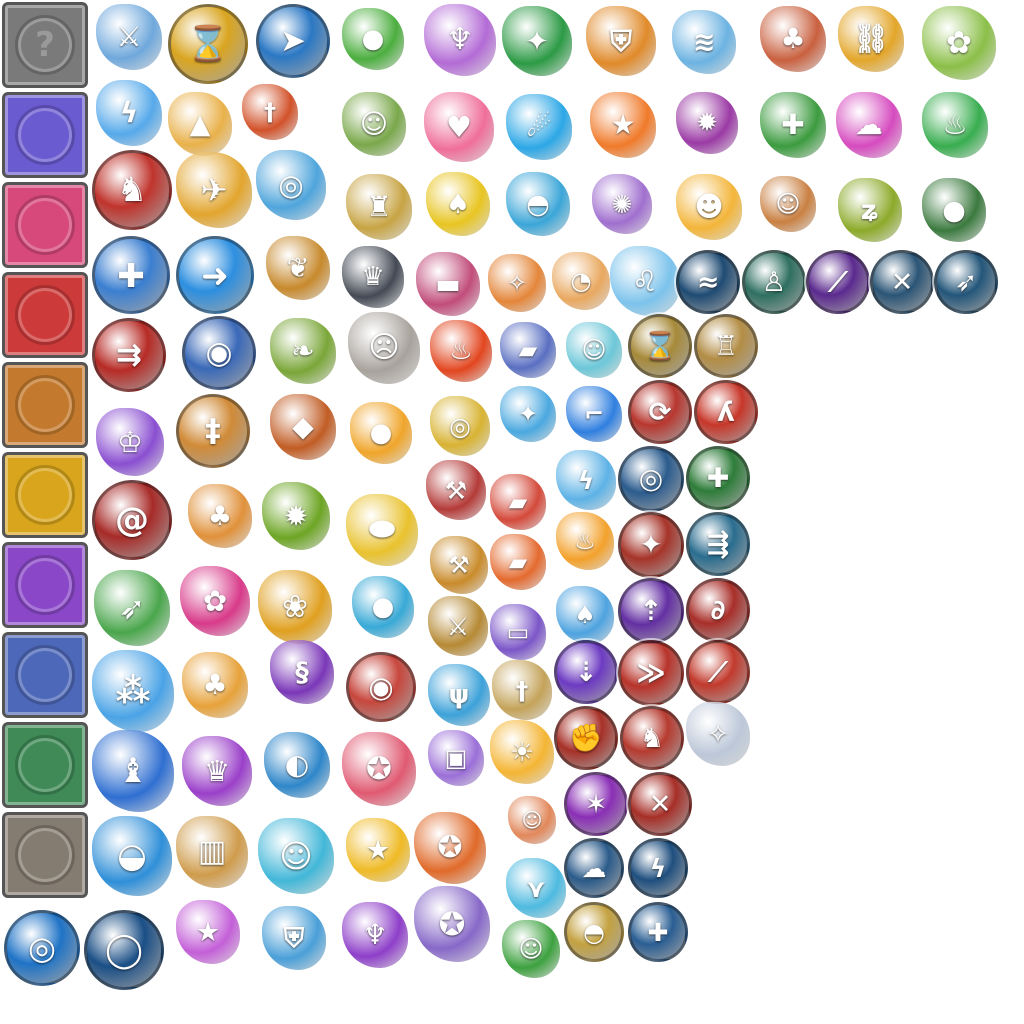 The width and height of the screenshot is (1024, 1024). What do you see at coordinates (518, 562) in the screenshot?
I see `fire-kart-icon: ▰` at bounding box center [518, 562].